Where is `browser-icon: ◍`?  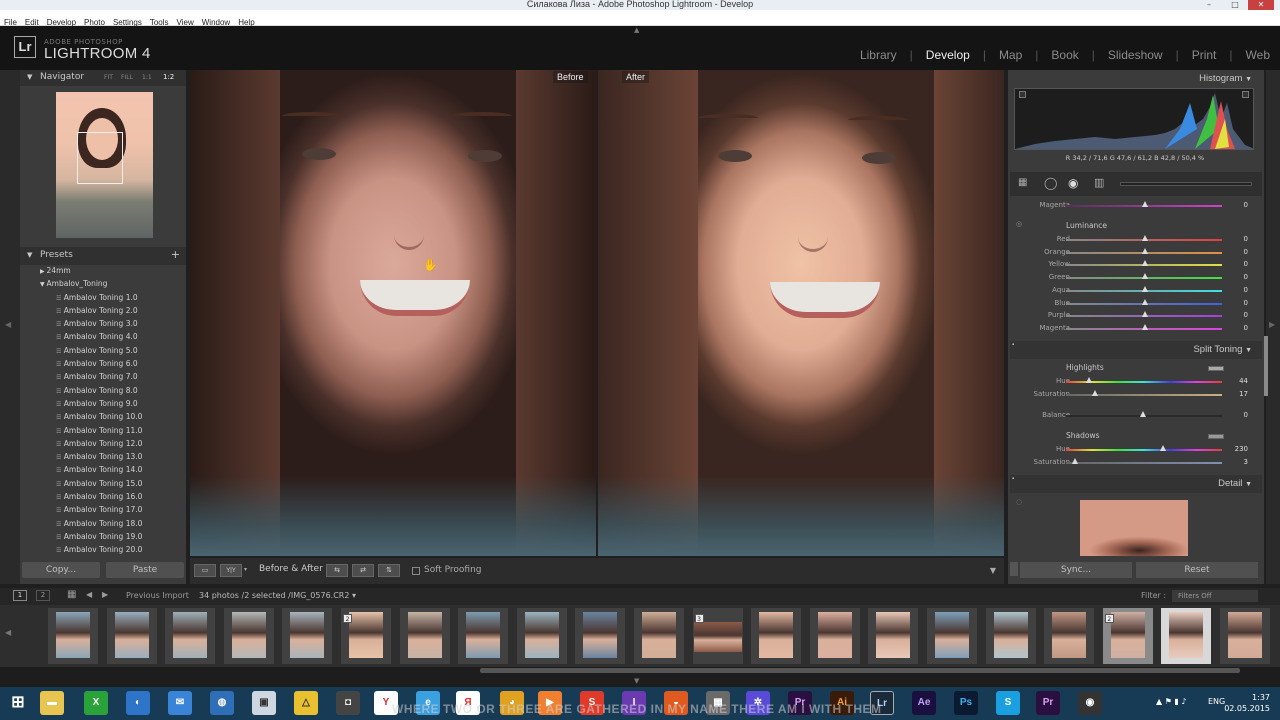 browser-icon: ◍ is located at coordinates (222, 703).